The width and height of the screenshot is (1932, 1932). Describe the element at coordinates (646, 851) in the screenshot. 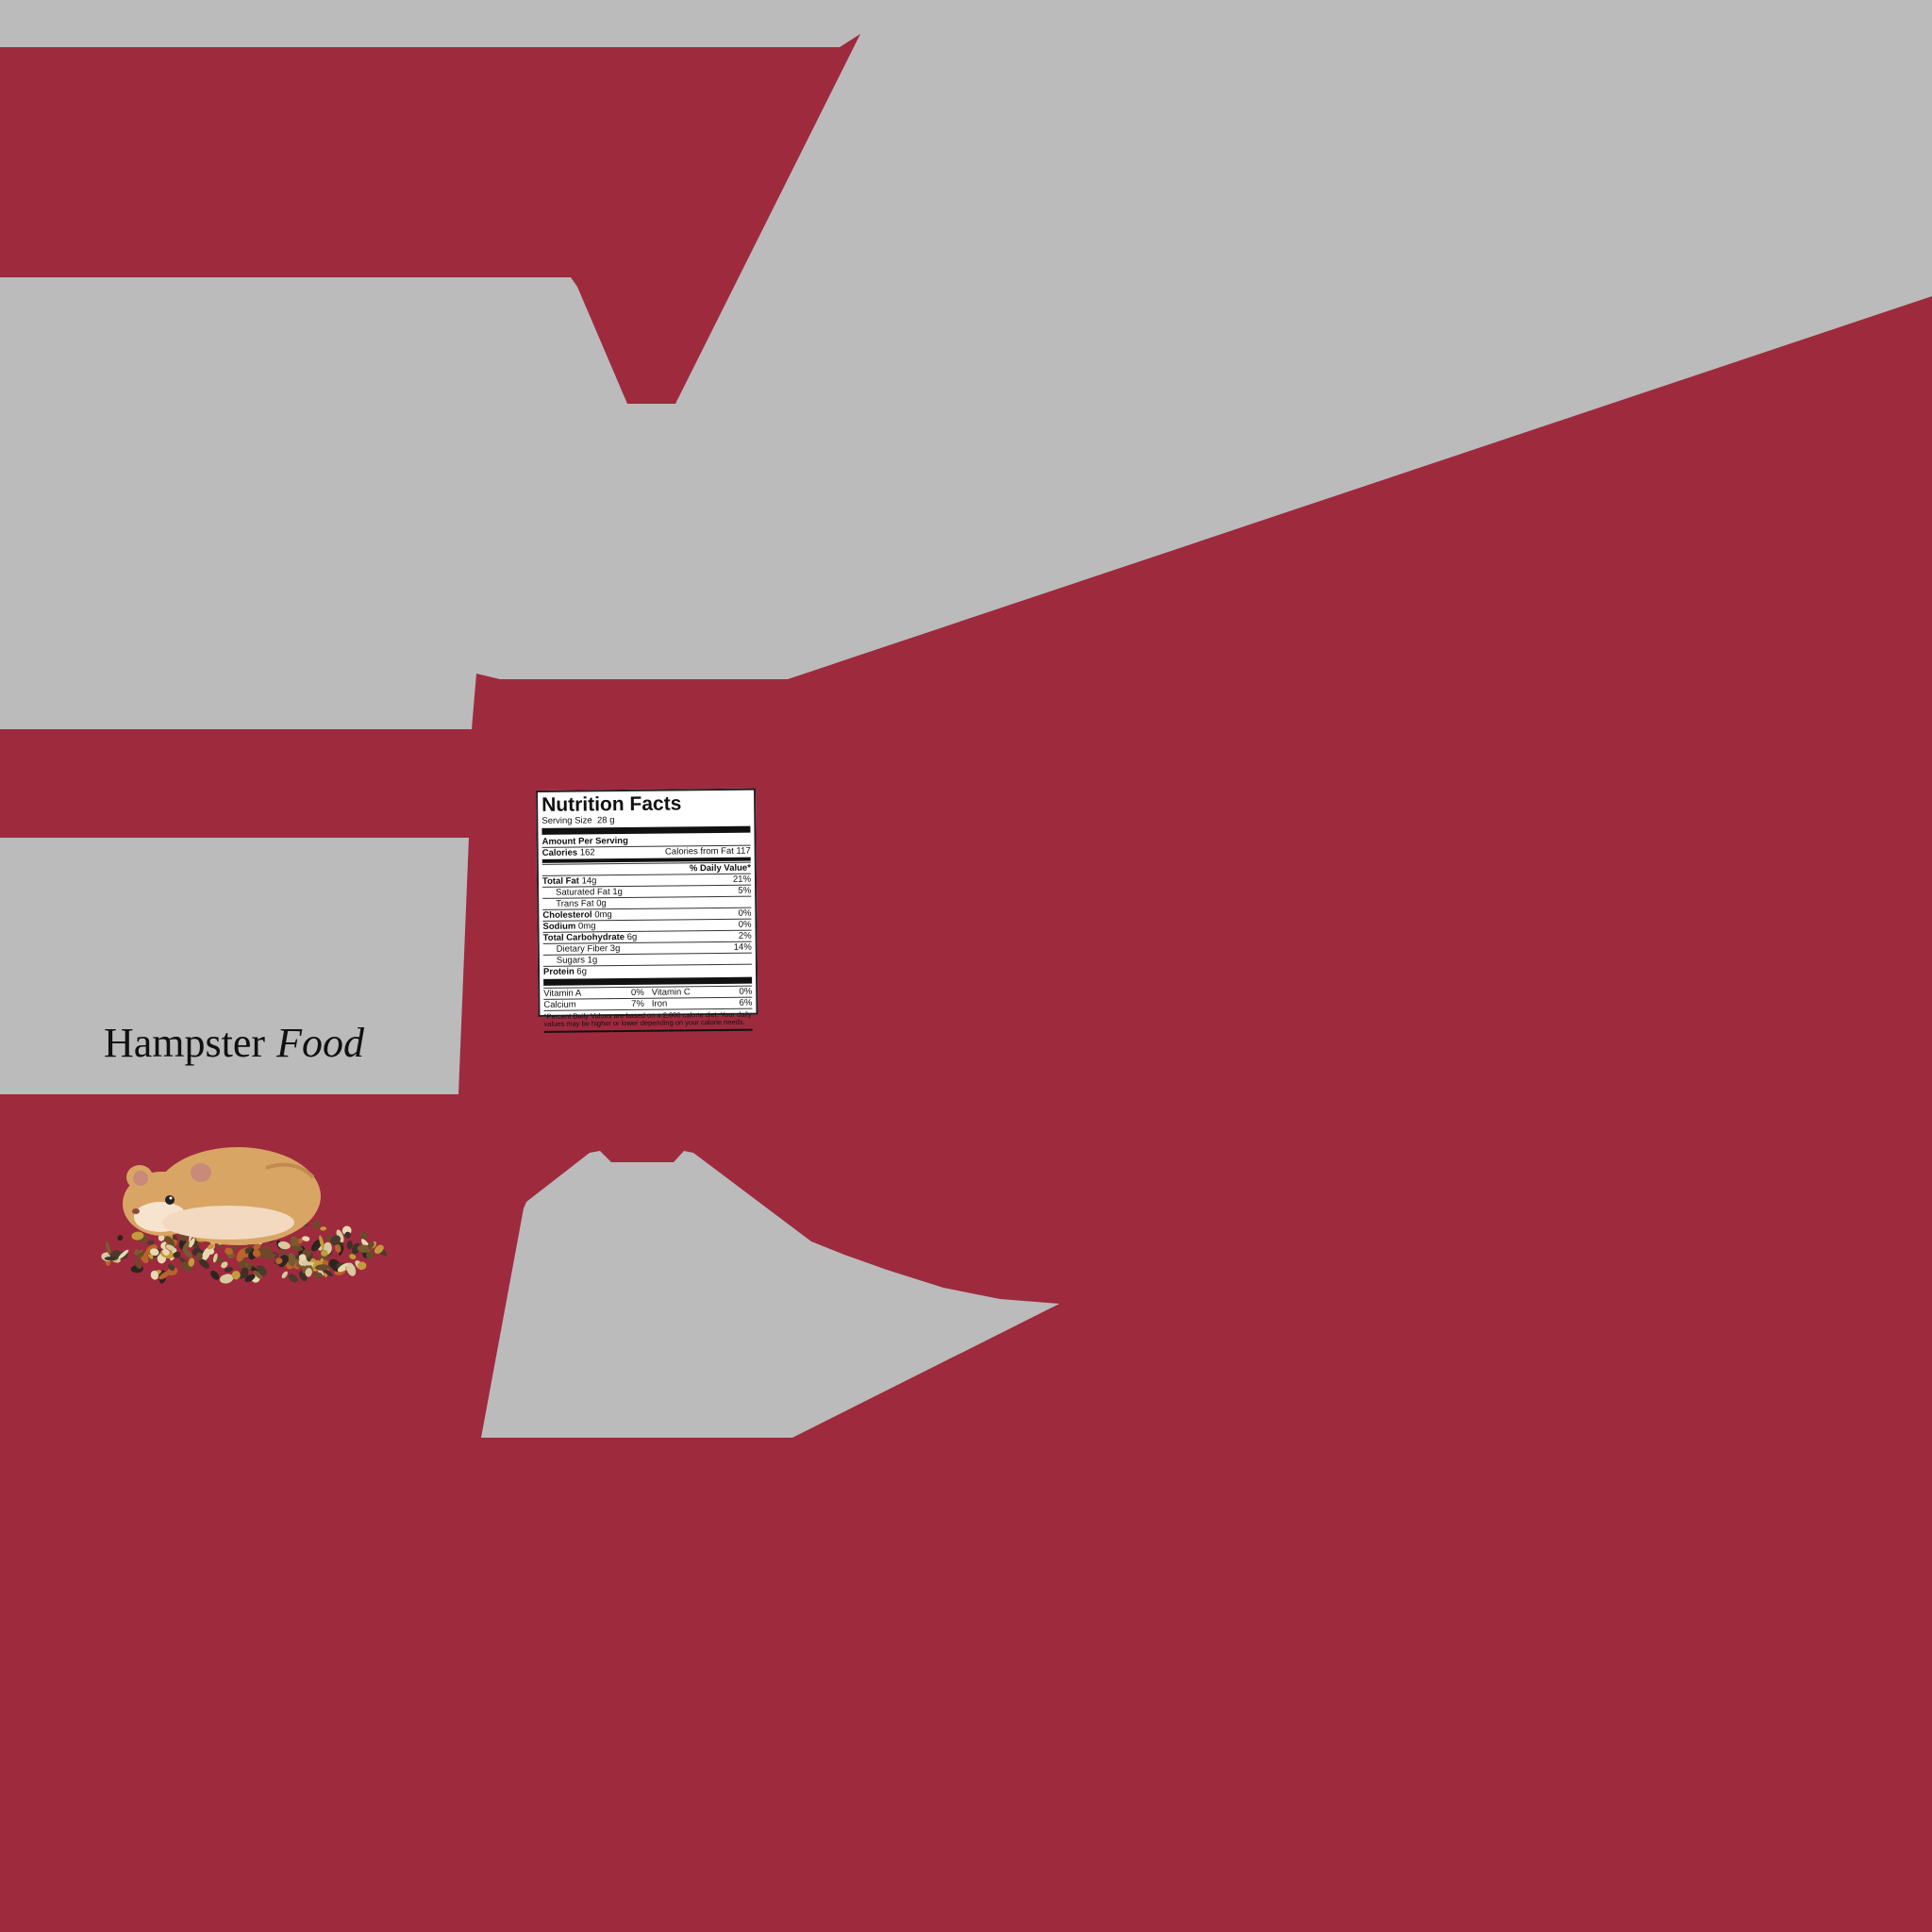

I see `calories-row: Calories 162 Calories from Fat 117` at that location.